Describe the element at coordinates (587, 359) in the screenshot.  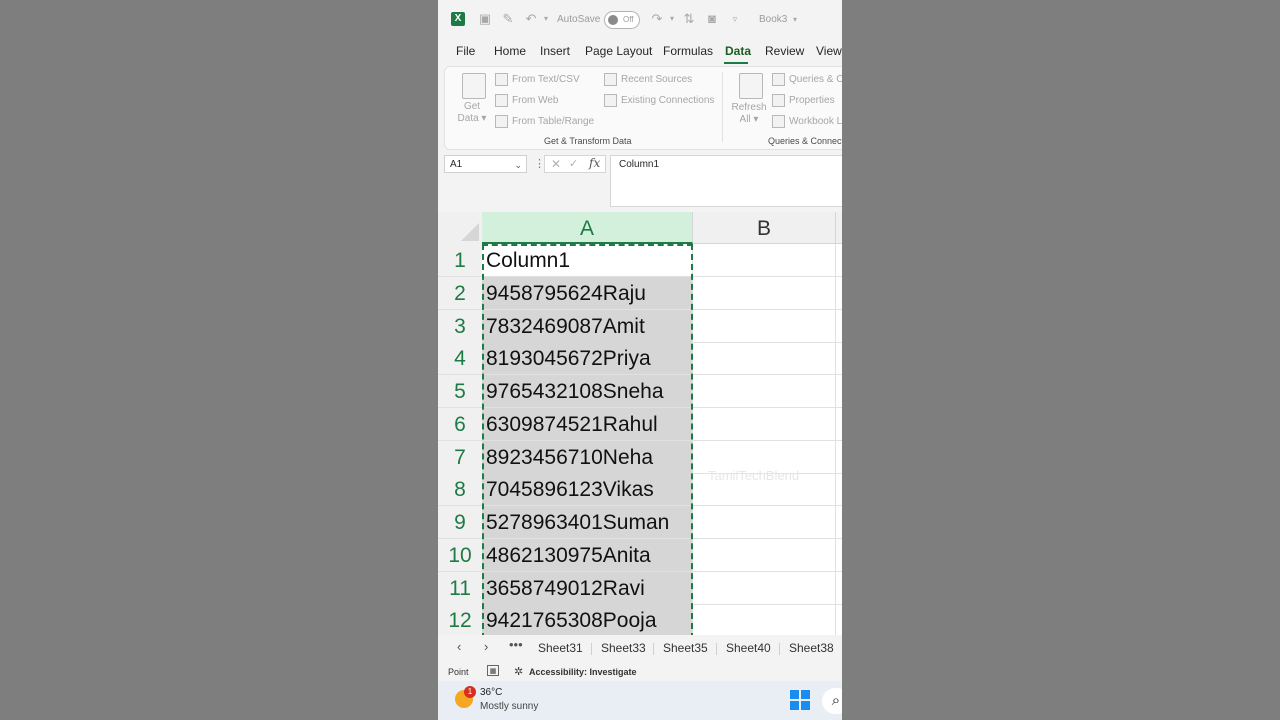
I see `cell-a: 8193045672Priya` at that location.